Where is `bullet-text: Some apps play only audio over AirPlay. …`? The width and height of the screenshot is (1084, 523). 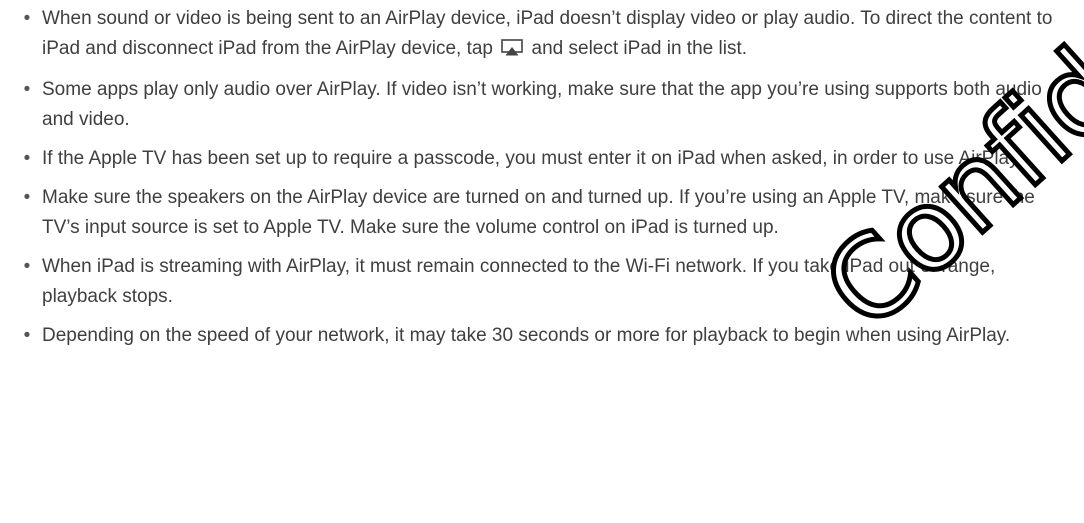 bullet-text: Some apps play only audio over AirPlay. … is located at coordinates (542, 104).